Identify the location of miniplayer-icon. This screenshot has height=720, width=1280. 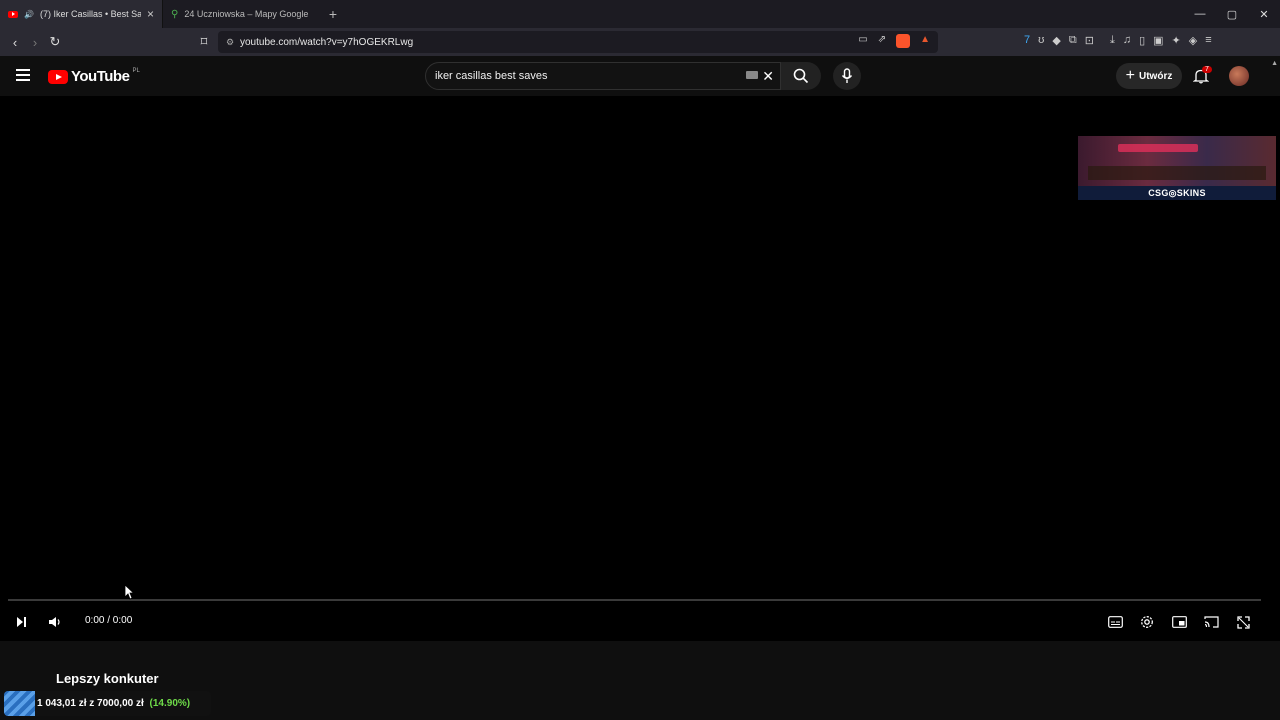
(1179, 622).